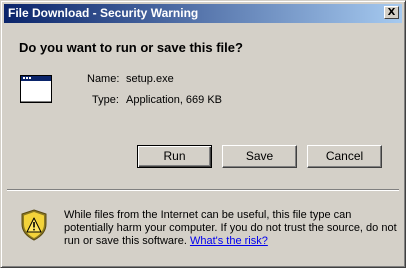 This screenshot has width=406, height=268. What do you see at coordinates (103, 79) in the screenshot?
I see `name-label: Name:` at bounding box center [103, 79].